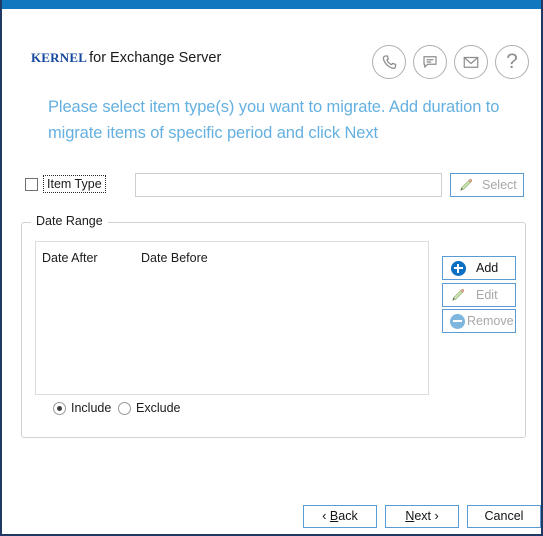 The height and width of the screenshot is (536, 543). Describe the element at coordinates (174, 258) in the screenshot. I see `column-header-date-before: Date Before` at that location.